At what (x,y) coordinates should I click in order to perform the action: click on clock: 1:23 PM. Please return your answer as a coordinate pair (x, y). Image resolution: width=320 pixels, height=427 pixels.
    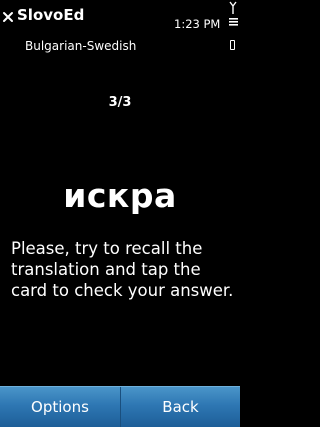
    Looking at the image, I should click on (197, 24).